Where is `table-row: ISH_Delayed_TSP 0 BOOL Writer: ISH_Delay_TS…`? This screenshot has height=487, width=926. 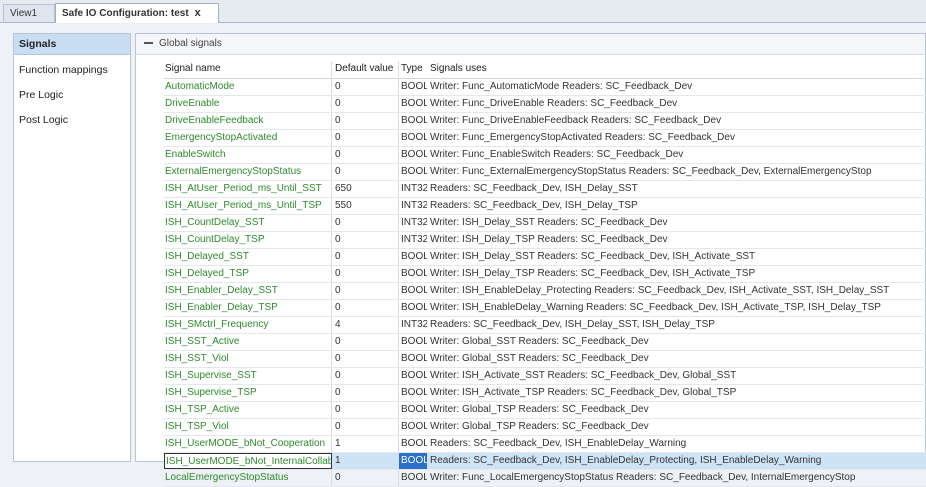 table-row: ISH_Delayed_TSP 0 BOOL Writer: ISH_Delay_TS… is located at coordinates (545, 274).